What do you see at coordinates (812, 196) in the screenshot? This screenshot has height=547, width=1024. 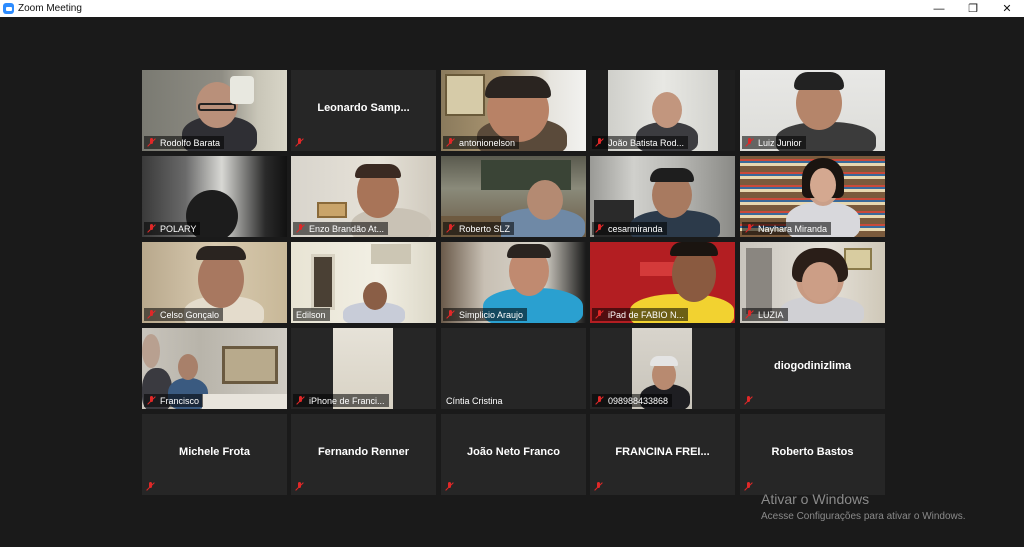 I see `participant-tile: Nayhara Miranda` at bounding box center [812, 196].